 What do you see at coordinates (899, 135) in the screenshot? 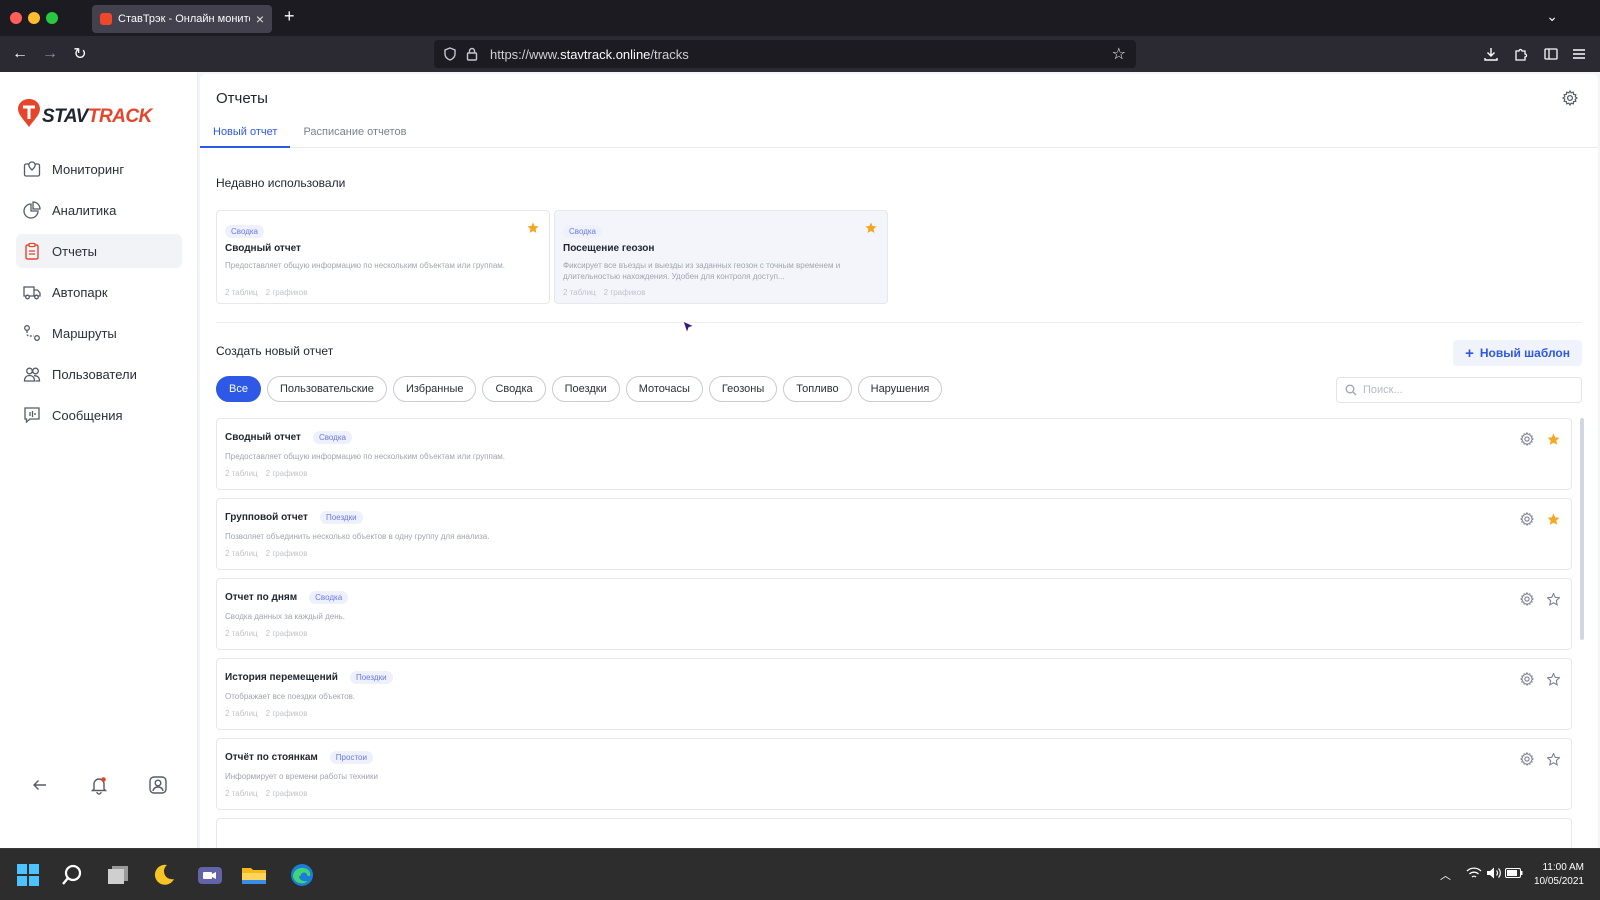
I see `report-tabs: Новый отчет Расписание отчетов` at bounding box center [899, 135].